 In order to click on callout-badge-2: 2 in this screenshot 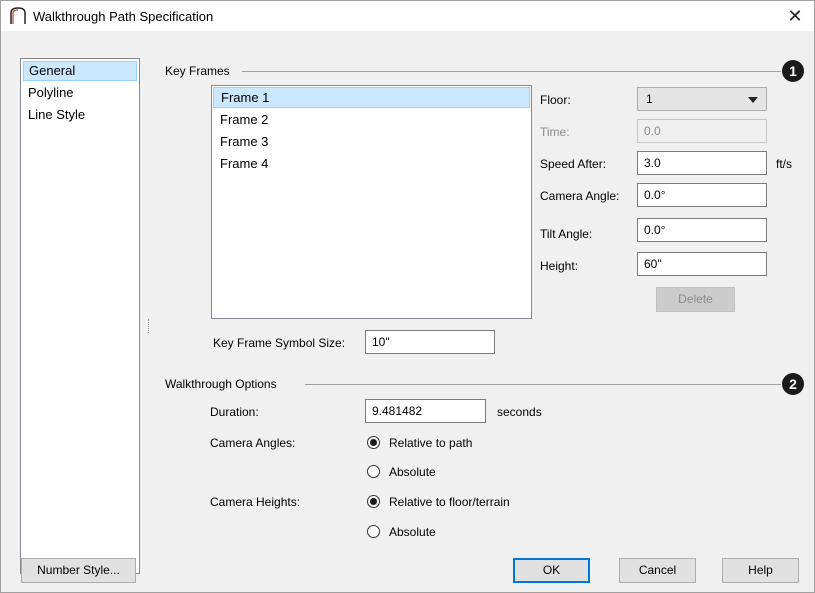, I will do `click(793, 384)`.